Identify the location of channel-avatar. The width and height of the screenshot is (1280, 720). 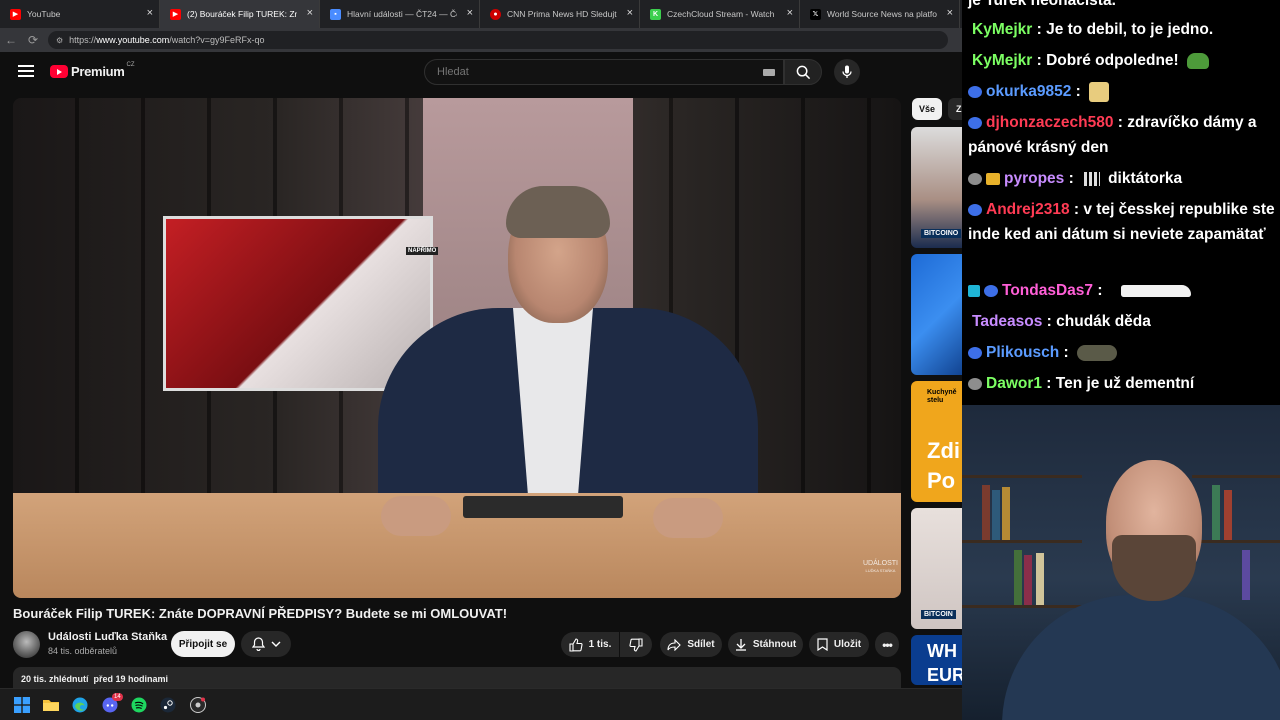
(26, 644).